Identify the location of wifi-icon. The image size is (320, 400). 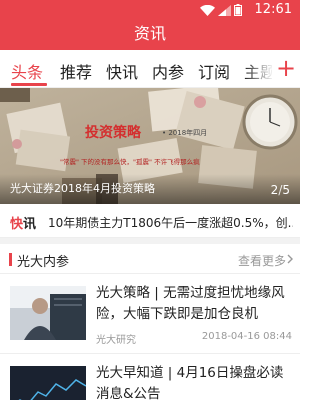
(207, 10).